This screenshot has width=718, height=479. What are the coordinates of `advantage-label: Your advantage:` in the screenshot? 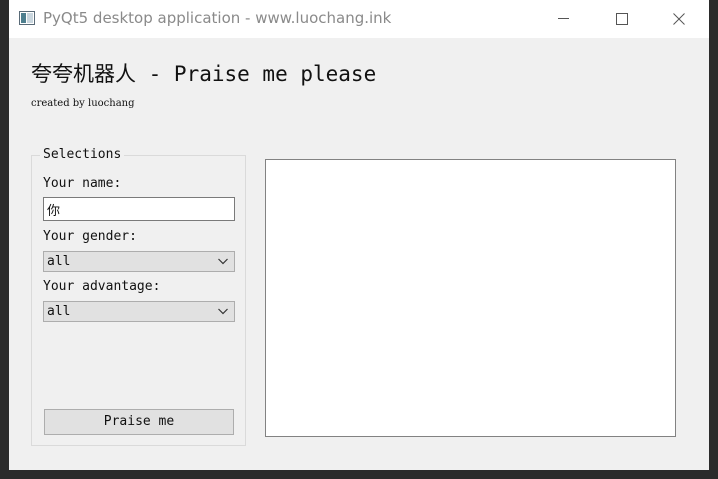 It's located at (102, 286).